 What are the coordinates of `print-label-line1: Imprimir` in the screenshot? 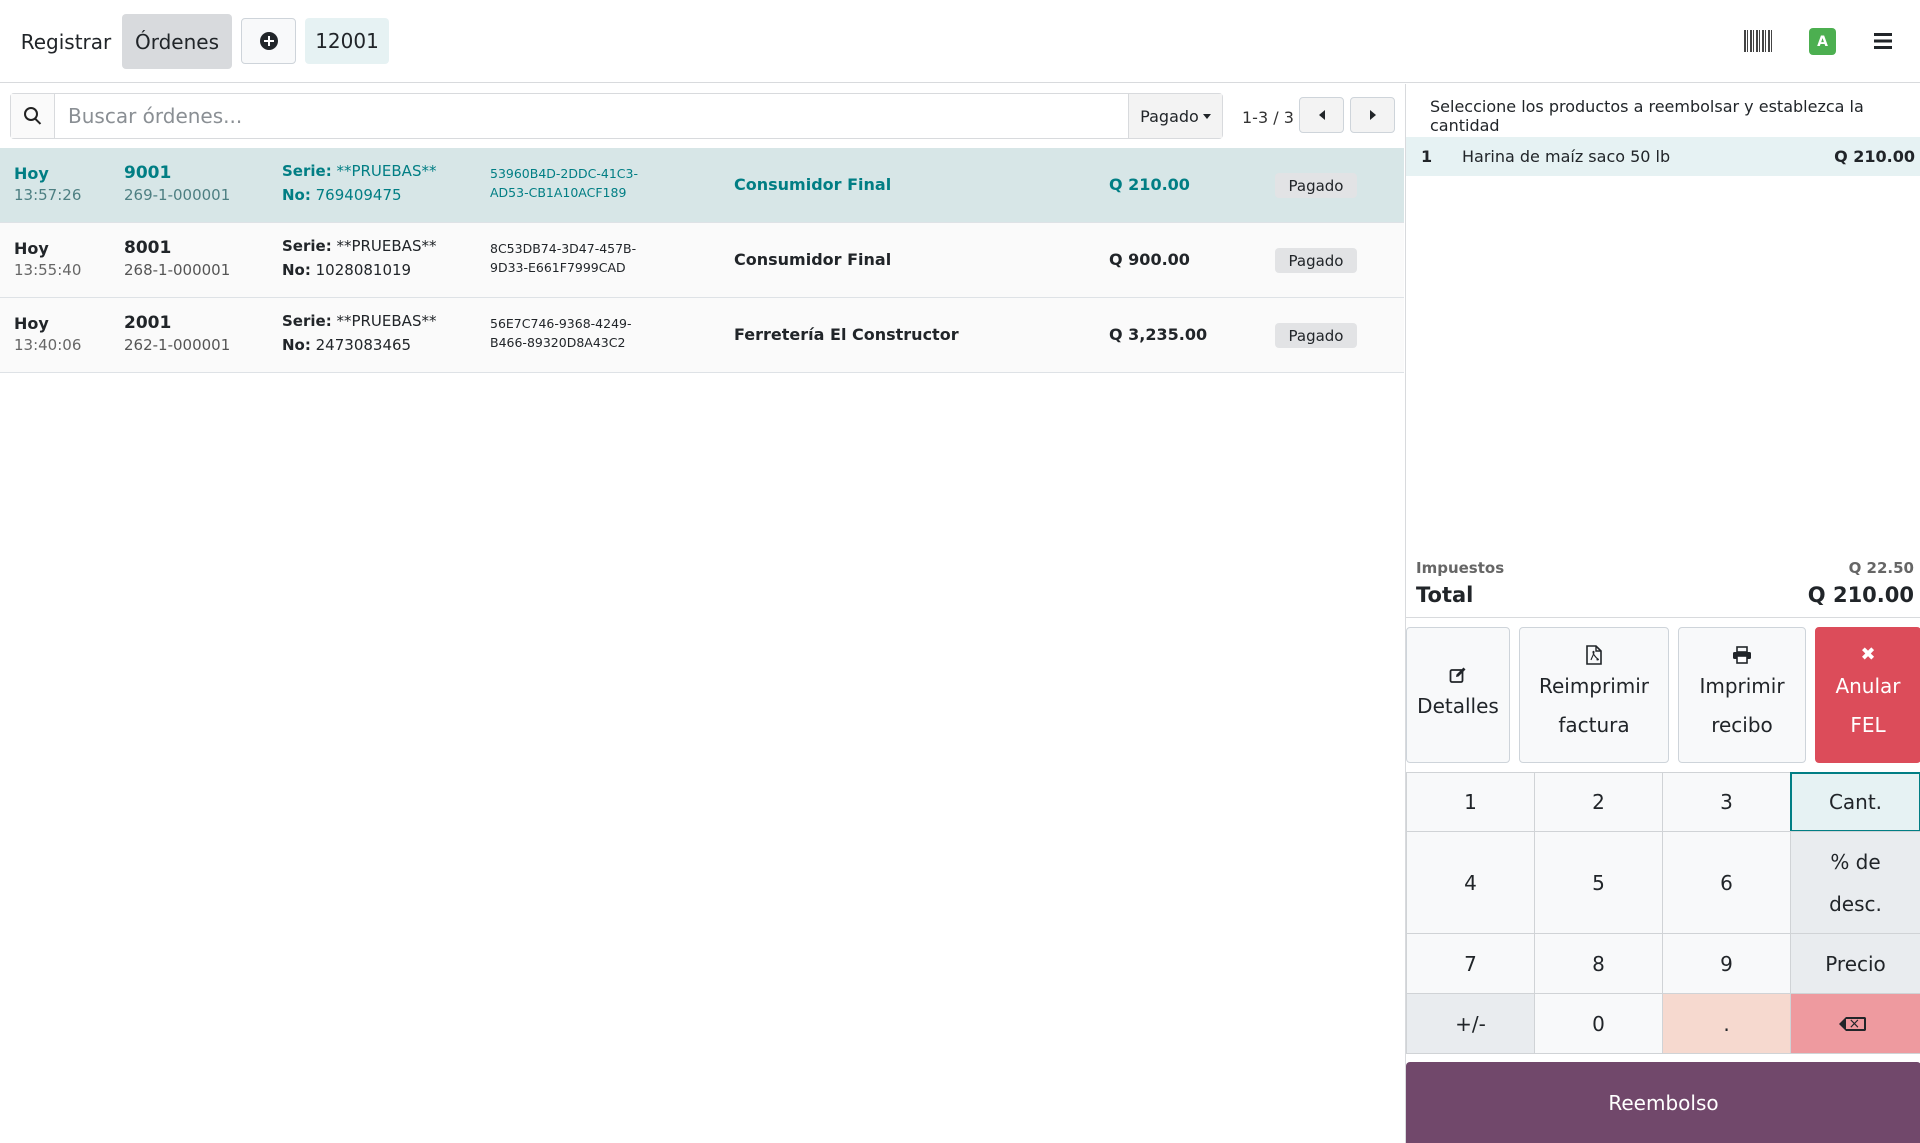 It's located at (1742, 686).